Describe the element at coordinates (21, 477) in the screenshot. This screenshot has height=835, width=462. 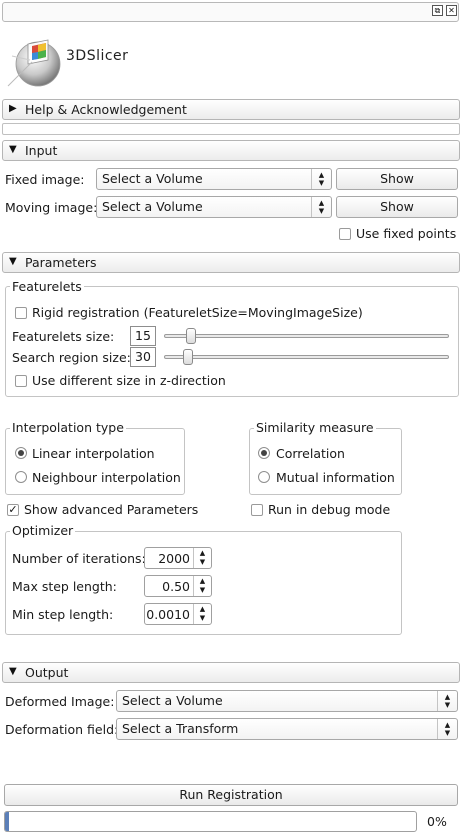
I see `neighbour-interpolation-radio` at that location.